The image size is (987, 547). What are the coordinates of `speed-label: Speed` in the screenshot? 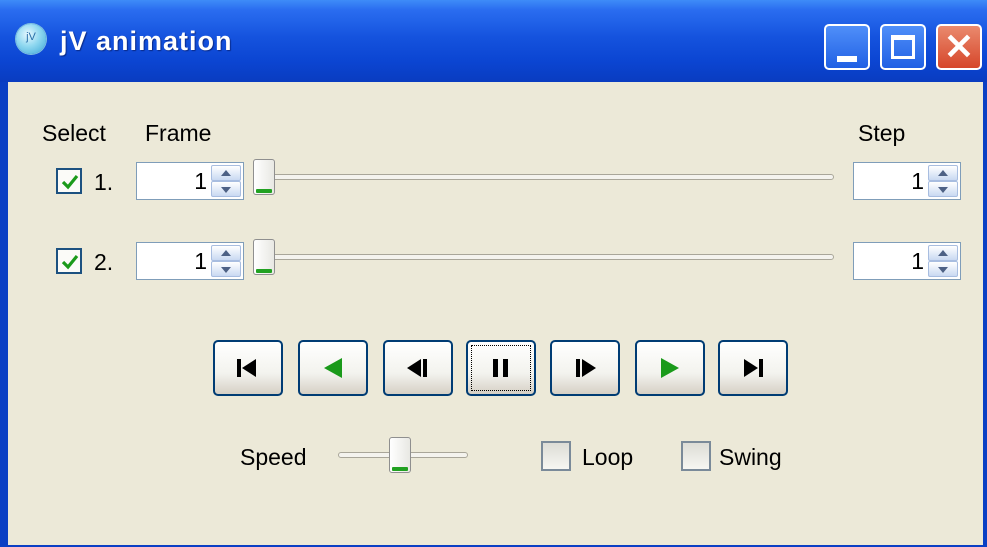 It's located at (273, 457).